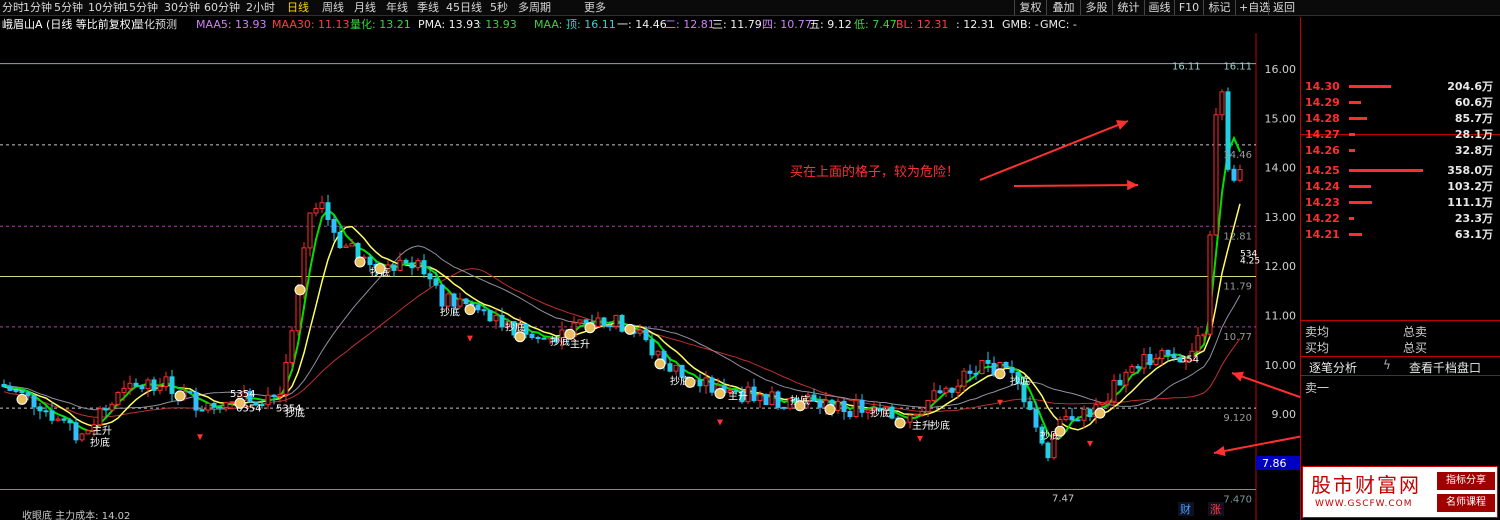  What do you see at coordinates (1096, 7) in the screenshot?
I see `toolbar-button-2: 多股` at bounding box center [1096, 7].